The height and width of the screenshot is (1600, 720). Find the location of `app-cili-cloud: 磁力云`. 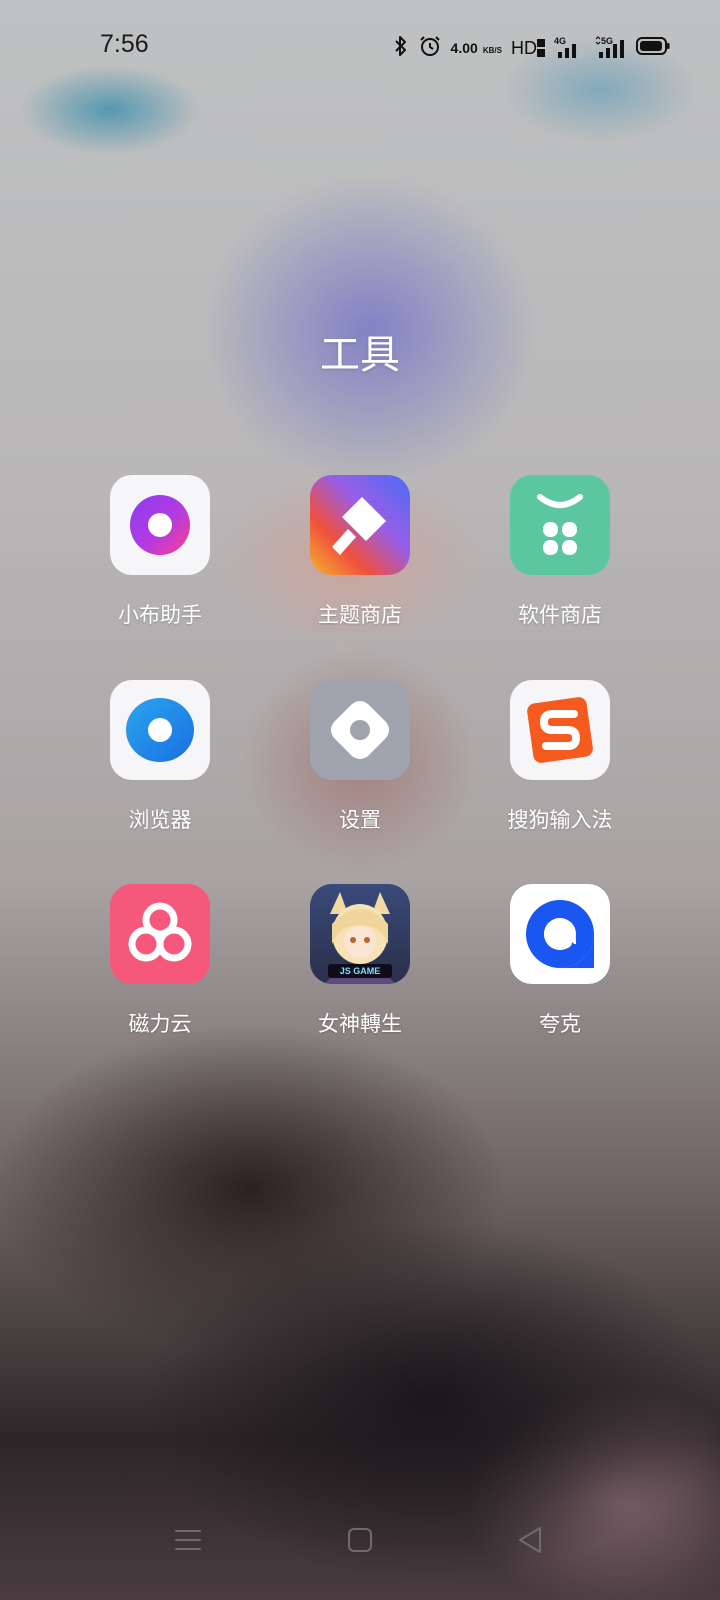

app-cili-cloud: 磁力云 is located at coordinates (160, 961).